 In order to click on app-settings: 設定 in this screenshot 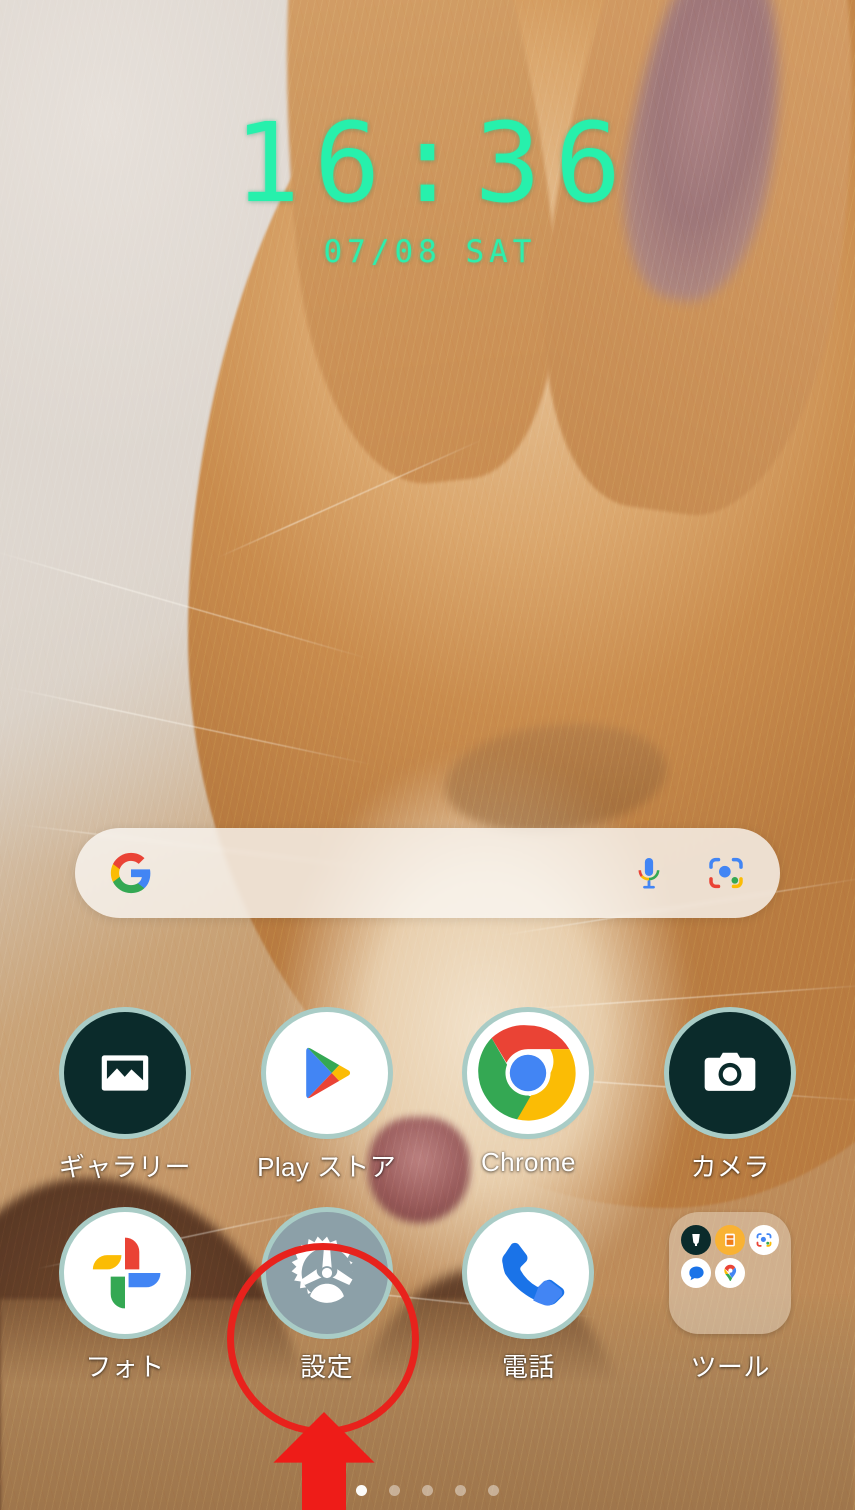, I will do `click(327, 1298)`.